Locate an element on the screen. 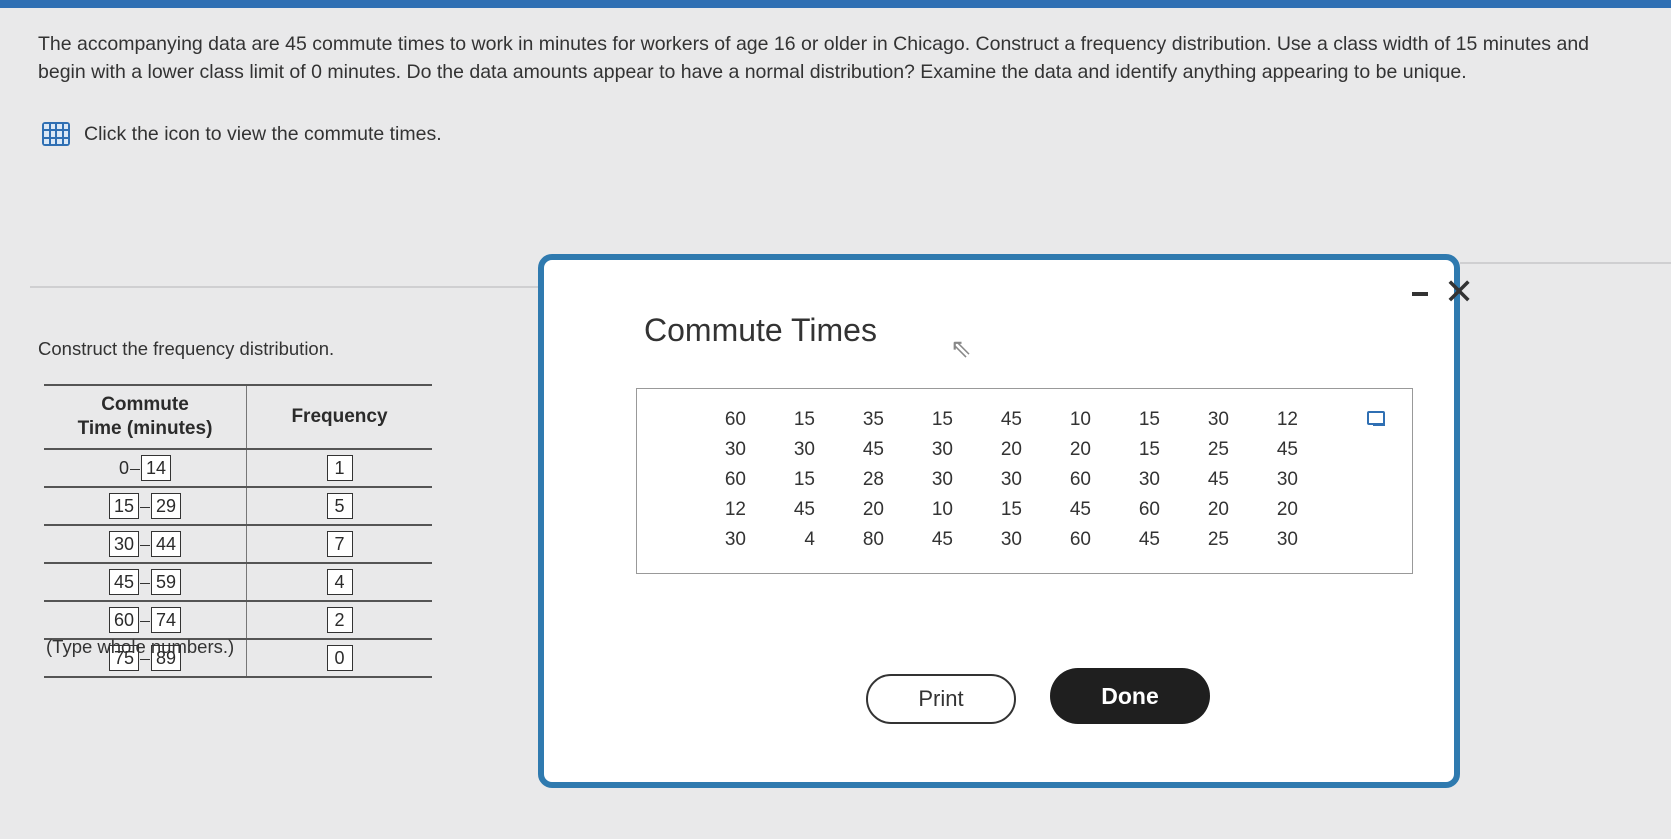 This screenshot has width=1671, height=839. frequency-cell: 0 is located at coordinates (339, 658).